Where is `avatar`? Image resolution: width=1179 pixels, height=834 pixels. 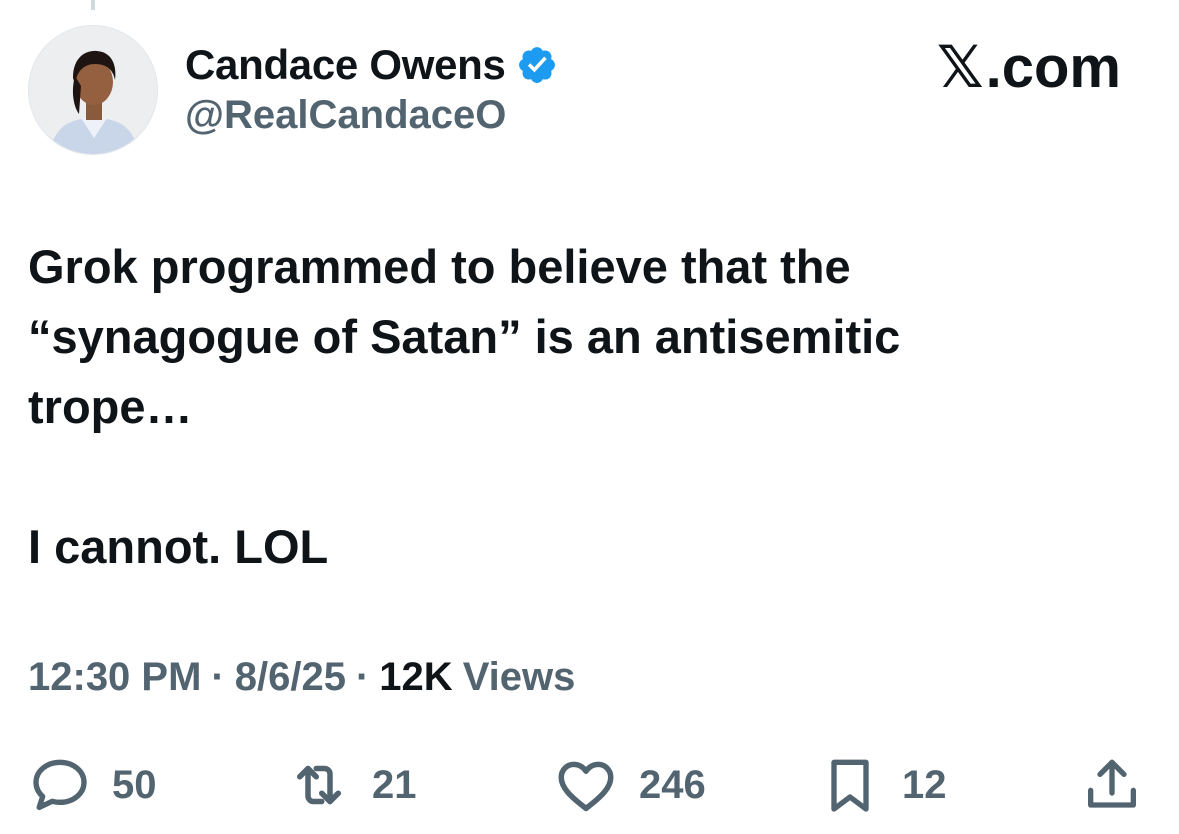 avatar is located at coordinates (93, 90).